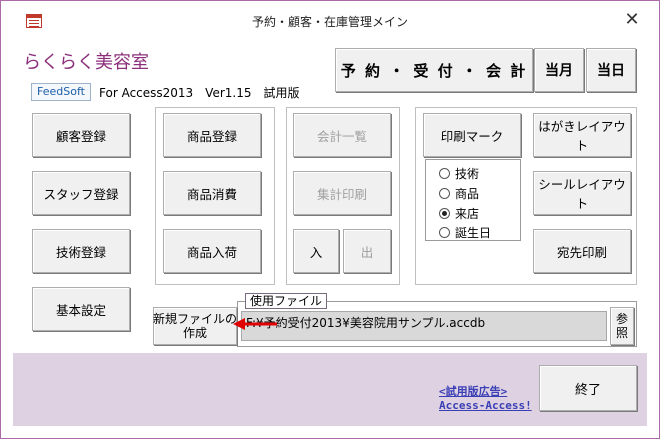 This screenshot has width=660, height=439. I want to click on file-label: 使用ファイル, so click(286, 301).